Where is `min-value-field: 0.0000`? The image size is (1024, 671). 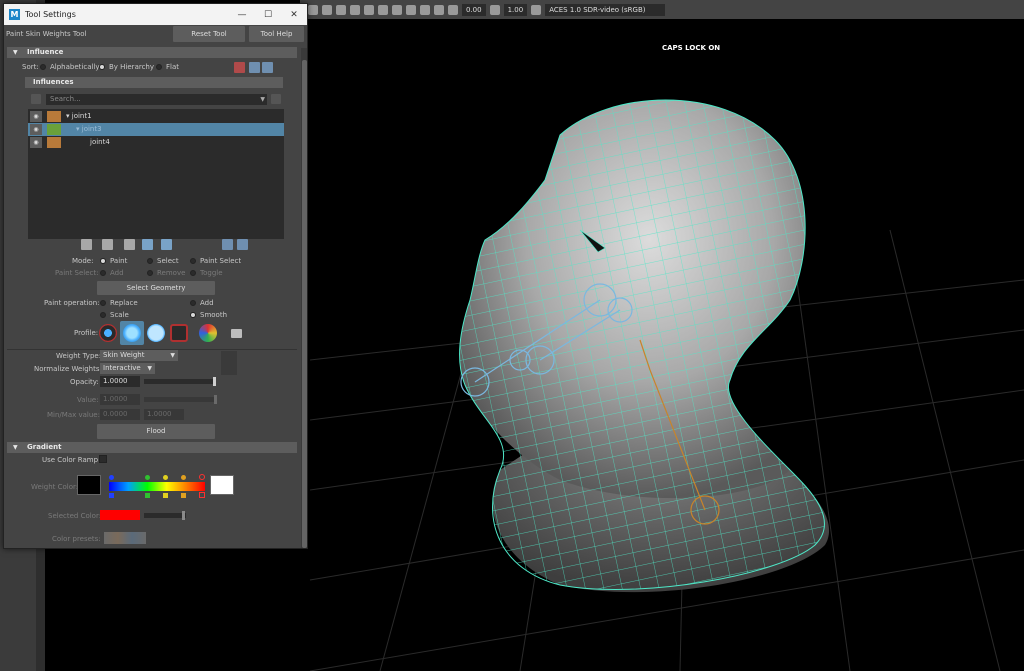
min-value-field: 0.0000 is located at coordinates (120, 414).